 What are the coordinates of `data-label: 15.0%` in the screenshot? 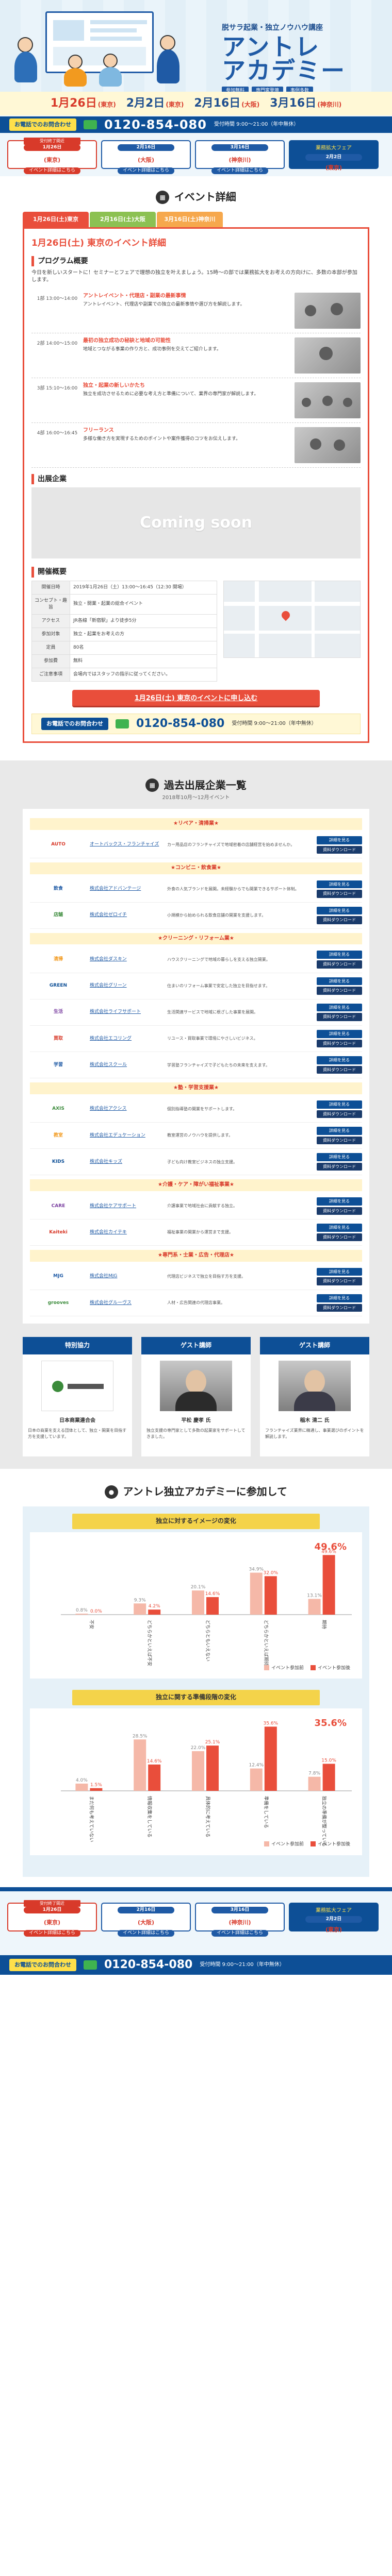 It's located at (329, 1760).